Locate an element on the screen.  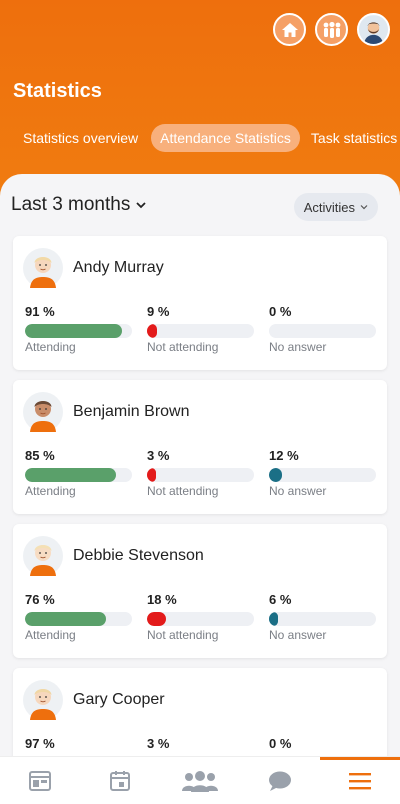
home-icon is located at coordinates (289, 29).